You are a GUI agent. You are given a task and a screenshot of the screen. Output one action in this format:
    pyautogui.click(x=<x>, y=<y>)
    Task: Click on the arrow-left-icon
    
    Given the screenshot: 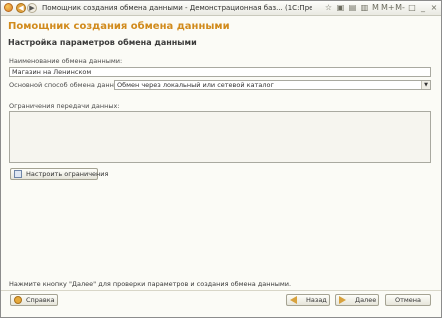 What is the action you would take?
    pyautogui.click(x=293, y=300)
    